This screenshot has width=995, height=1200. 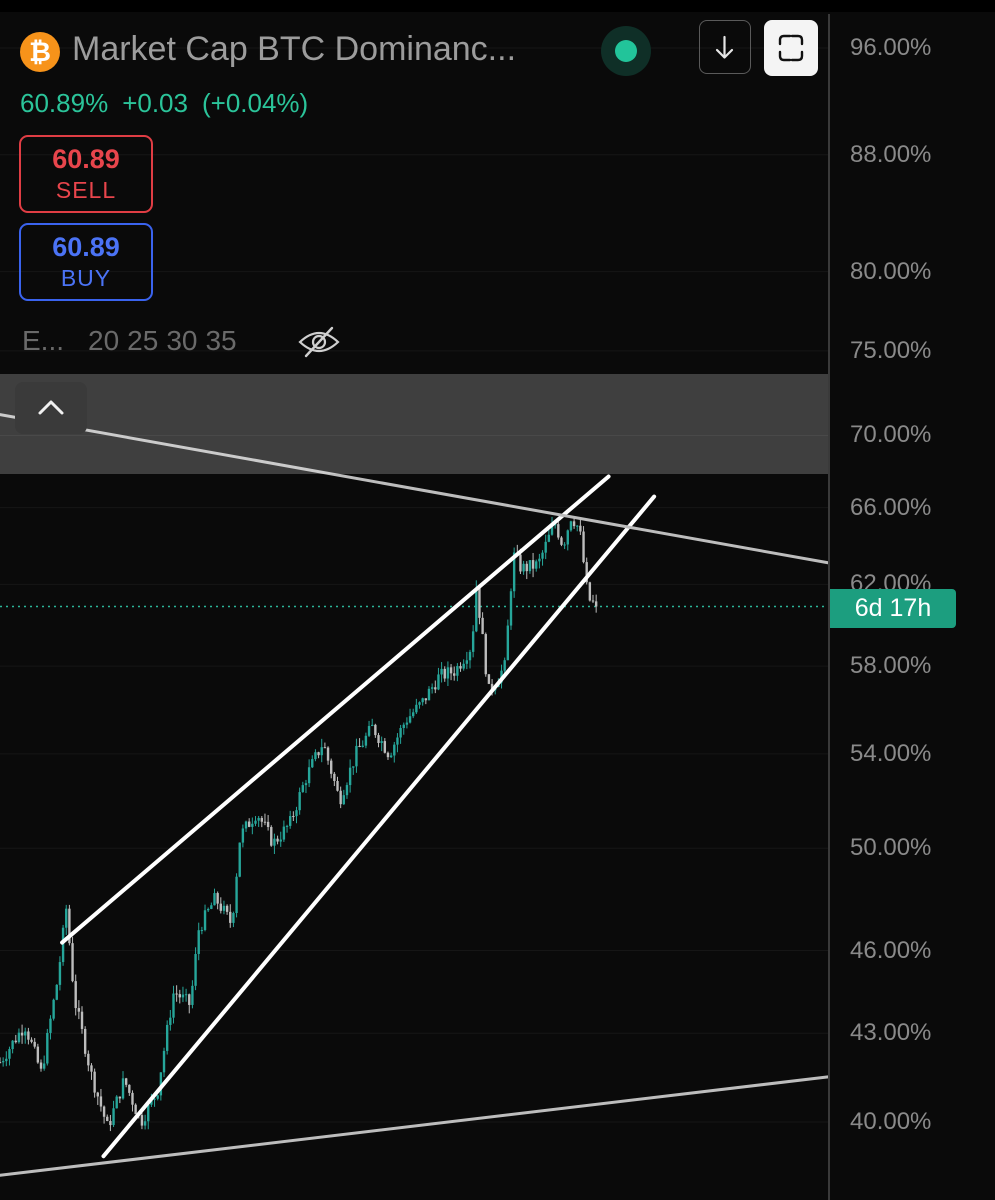 I want to click on bitcoin-icon: ₿, so click(x=40, y=52).